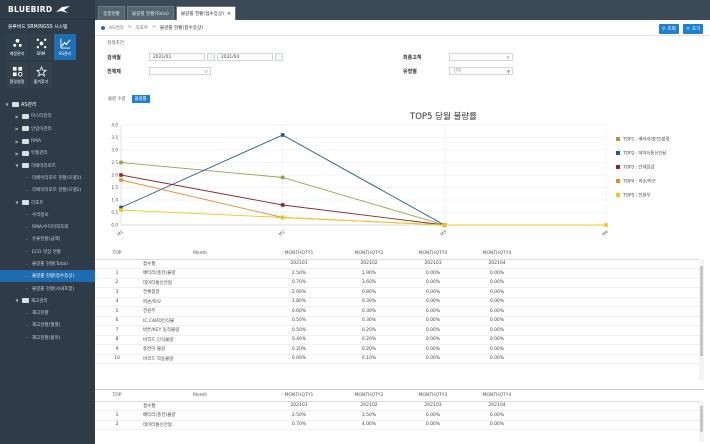  Describe the element at coordinates (47, 338) in the screenshot. I see `tree-item: – 재고현황(품목)` at that location.